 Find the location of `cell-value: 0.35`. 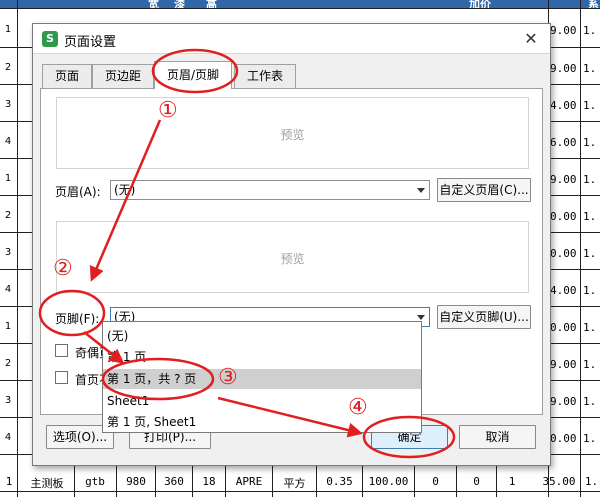

cell-value: 0.35 is located at coordinates (339, 481).